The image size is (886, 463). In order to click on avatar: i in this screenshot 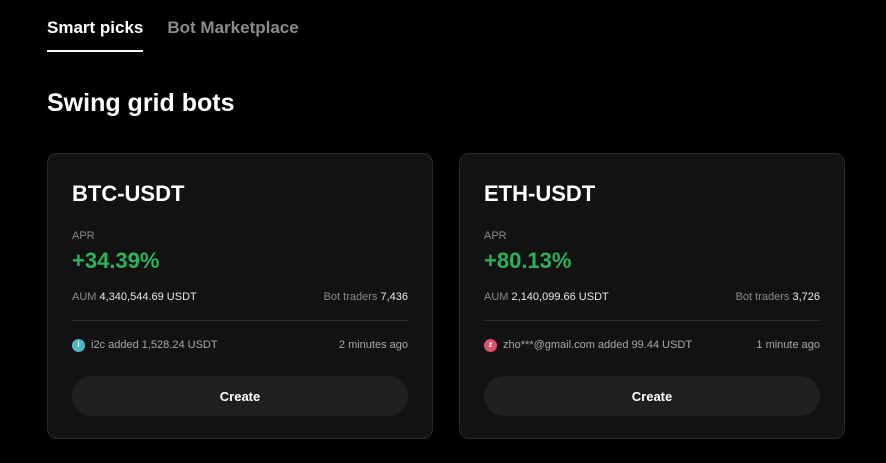, I will do `click(78, 345)`.